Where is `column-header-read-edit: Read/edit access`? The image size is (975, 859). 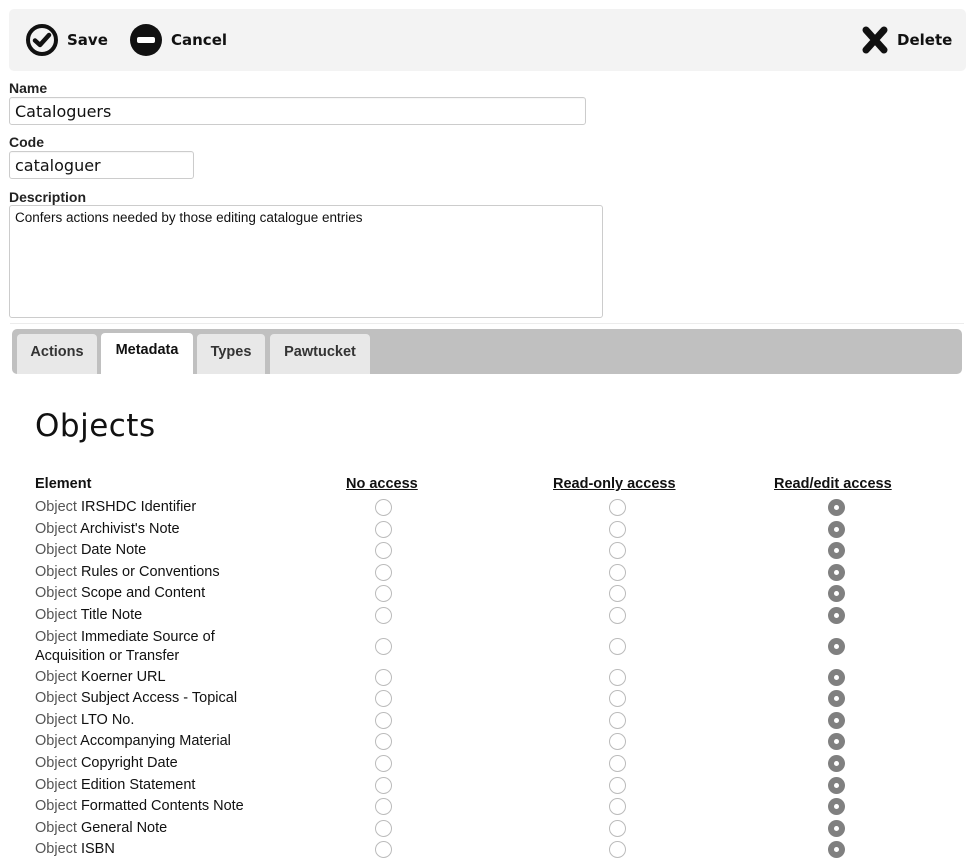 column-header-read-edit: Read/edit access is located at coordinates (833, 484).